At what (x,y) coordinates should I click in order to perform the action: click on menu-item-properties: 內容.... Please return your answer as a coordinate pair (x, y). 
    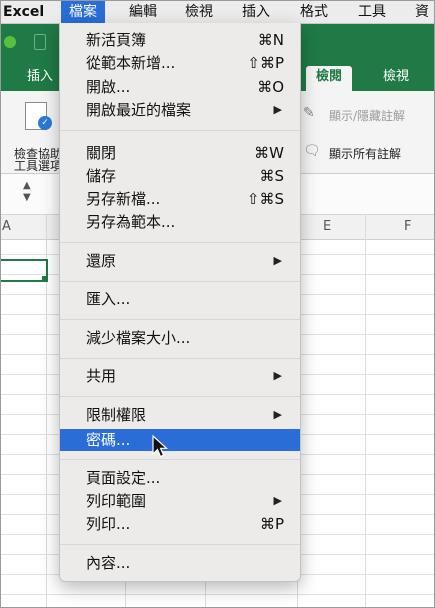
    Looking at the image, I should click on (180, 563).